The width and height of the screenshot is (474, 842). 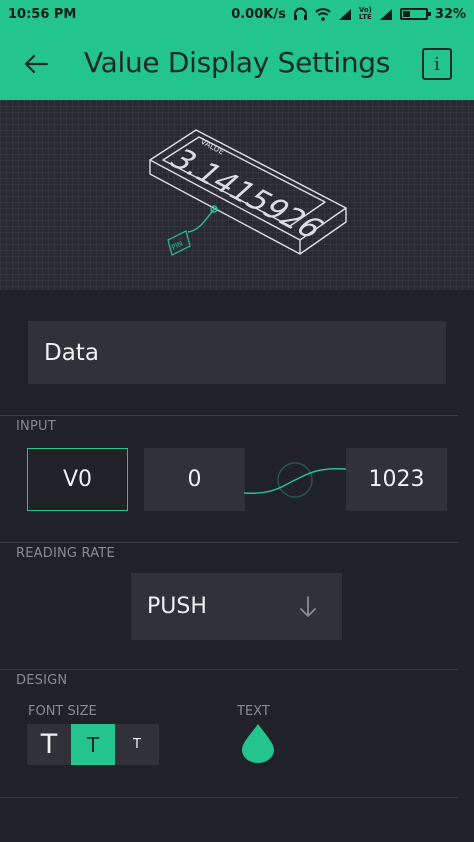 I want to click on value-display-illustration: VALUE 3.1415926 PIN, so click(x=248, y=192).